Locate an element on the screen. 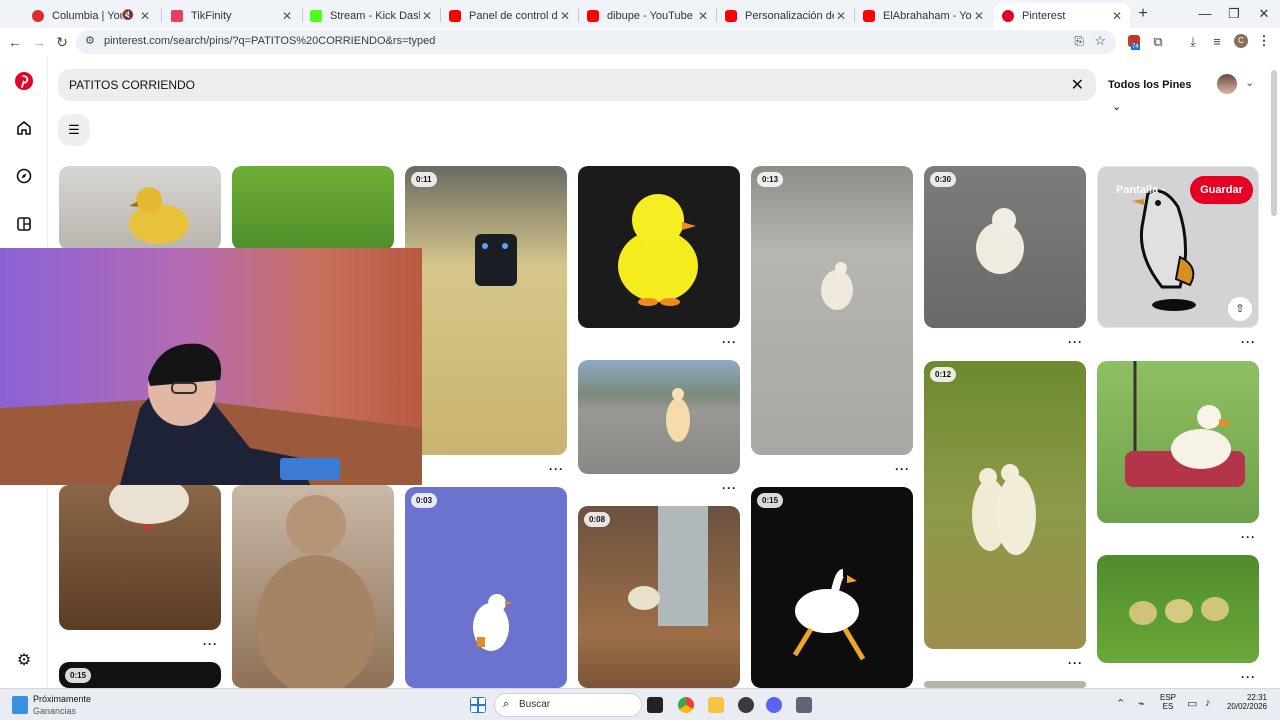 This screenshot has width=1280, height=720. tab-title: ElAbrahaham - YouTube is located at coordinates (927, 15).